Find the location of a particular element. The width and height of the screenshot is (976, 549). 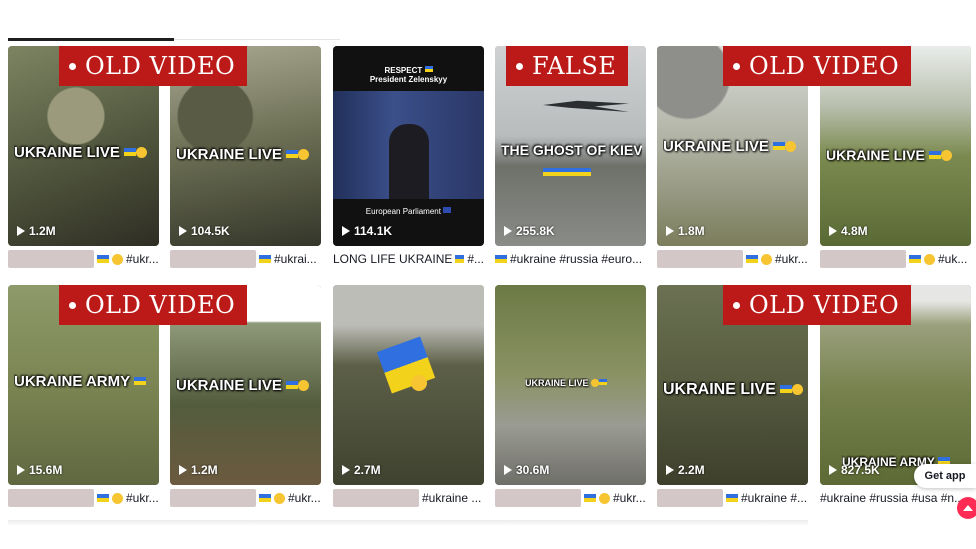

profile-tabs is located at coordinates (174, 39).